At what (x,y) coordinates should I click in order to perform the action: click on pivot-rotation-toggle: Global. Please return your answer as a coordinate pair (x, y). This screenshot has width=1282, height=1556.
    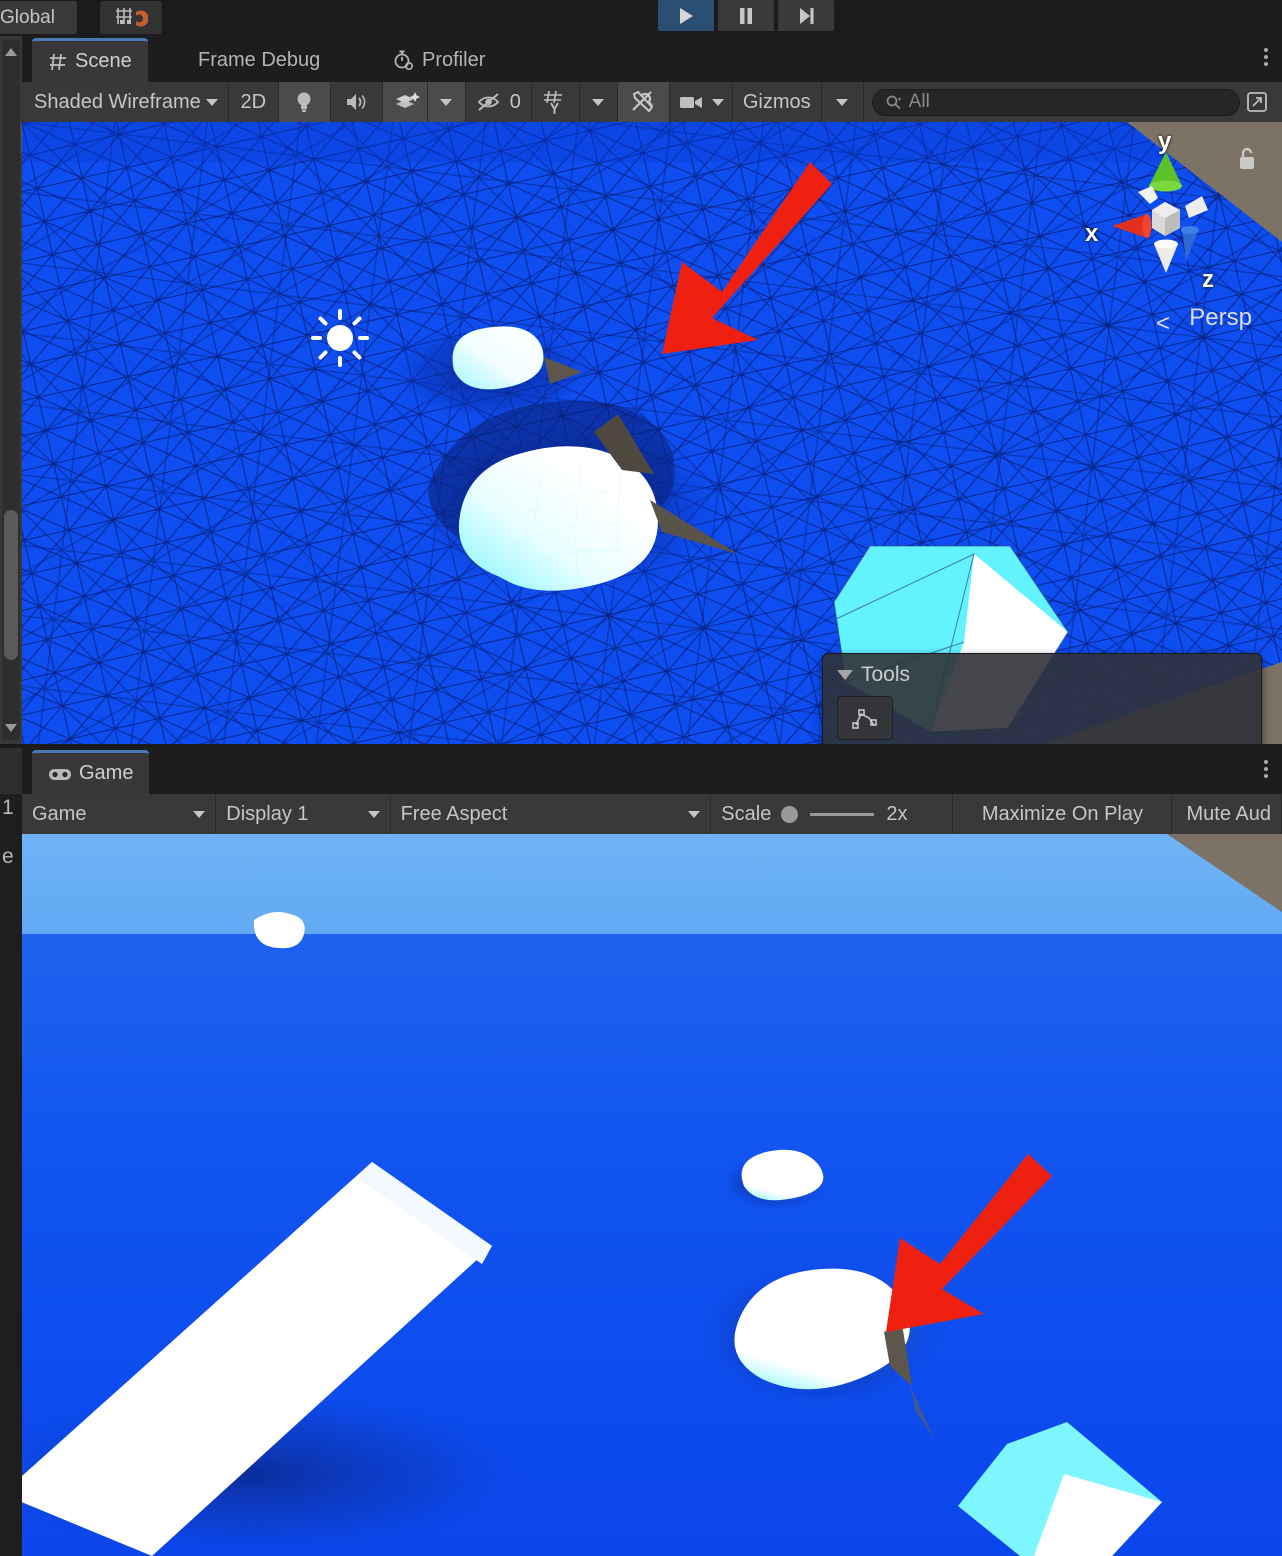
    Looking at the image, I should click on (38, 17).